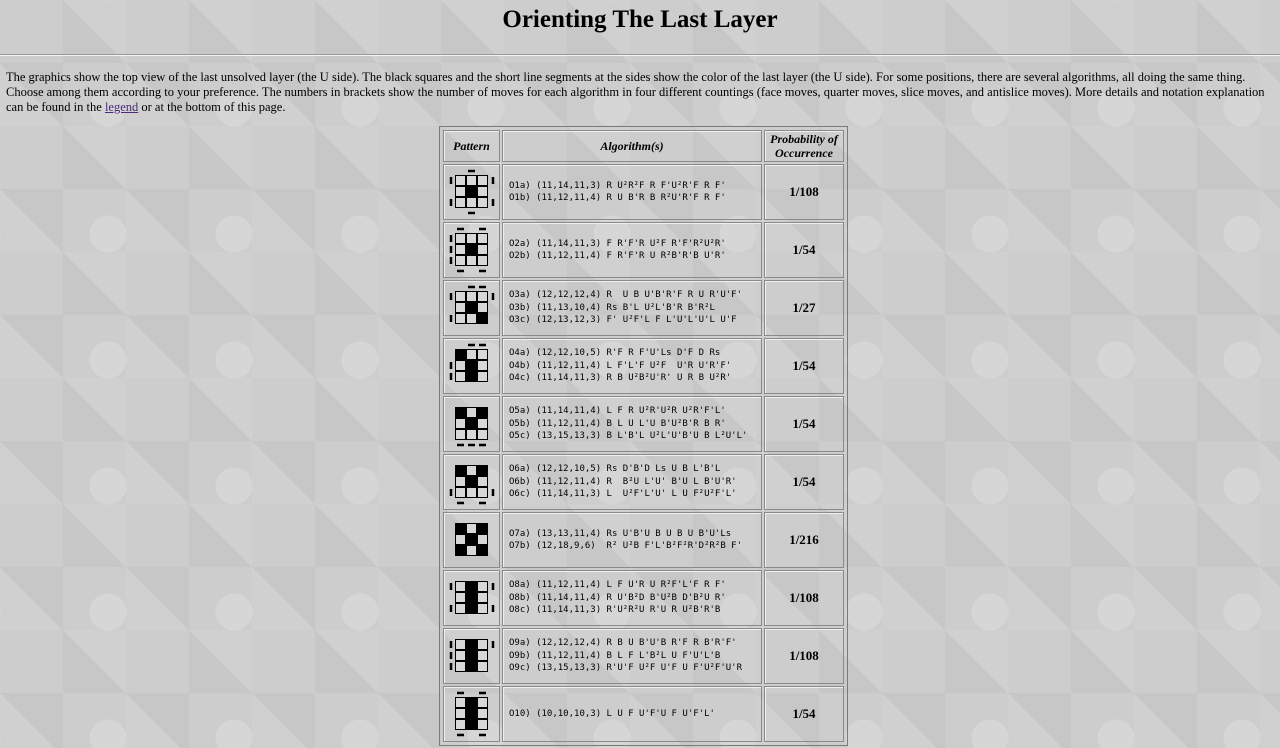  What do you see at coordinates (617, 185) in the screenshot?
I see `algorithm-line: O1a) (11,14,11,3) R U²R²F R F'U²R'F R F'` at bounding box center [617, 185].